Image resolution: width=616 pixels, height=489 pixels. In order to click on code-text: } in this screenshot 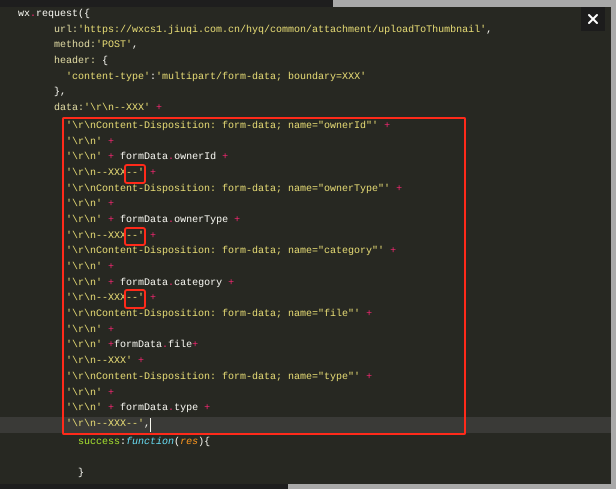, I will do `click(81, 473)`.